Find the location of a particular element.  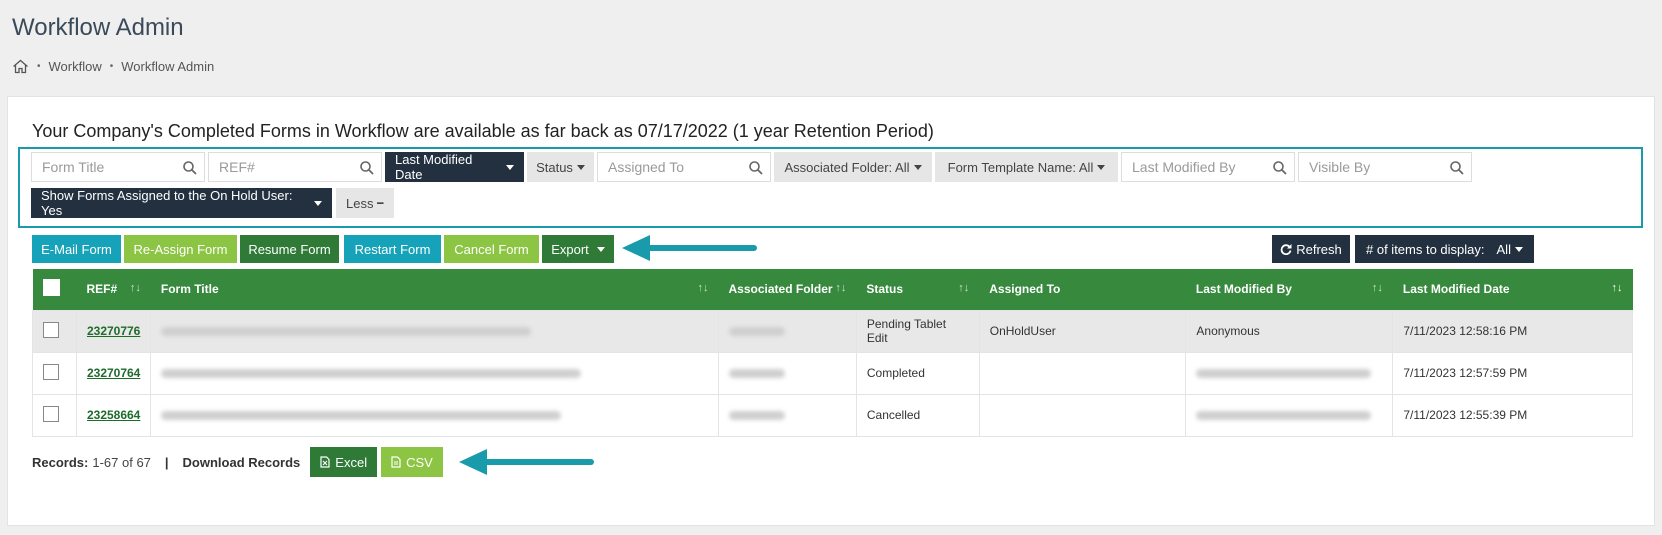

table-row: 23258664 Cancelled 7/11/2023 12:55:39 PM is located at coordinates (832, 415).